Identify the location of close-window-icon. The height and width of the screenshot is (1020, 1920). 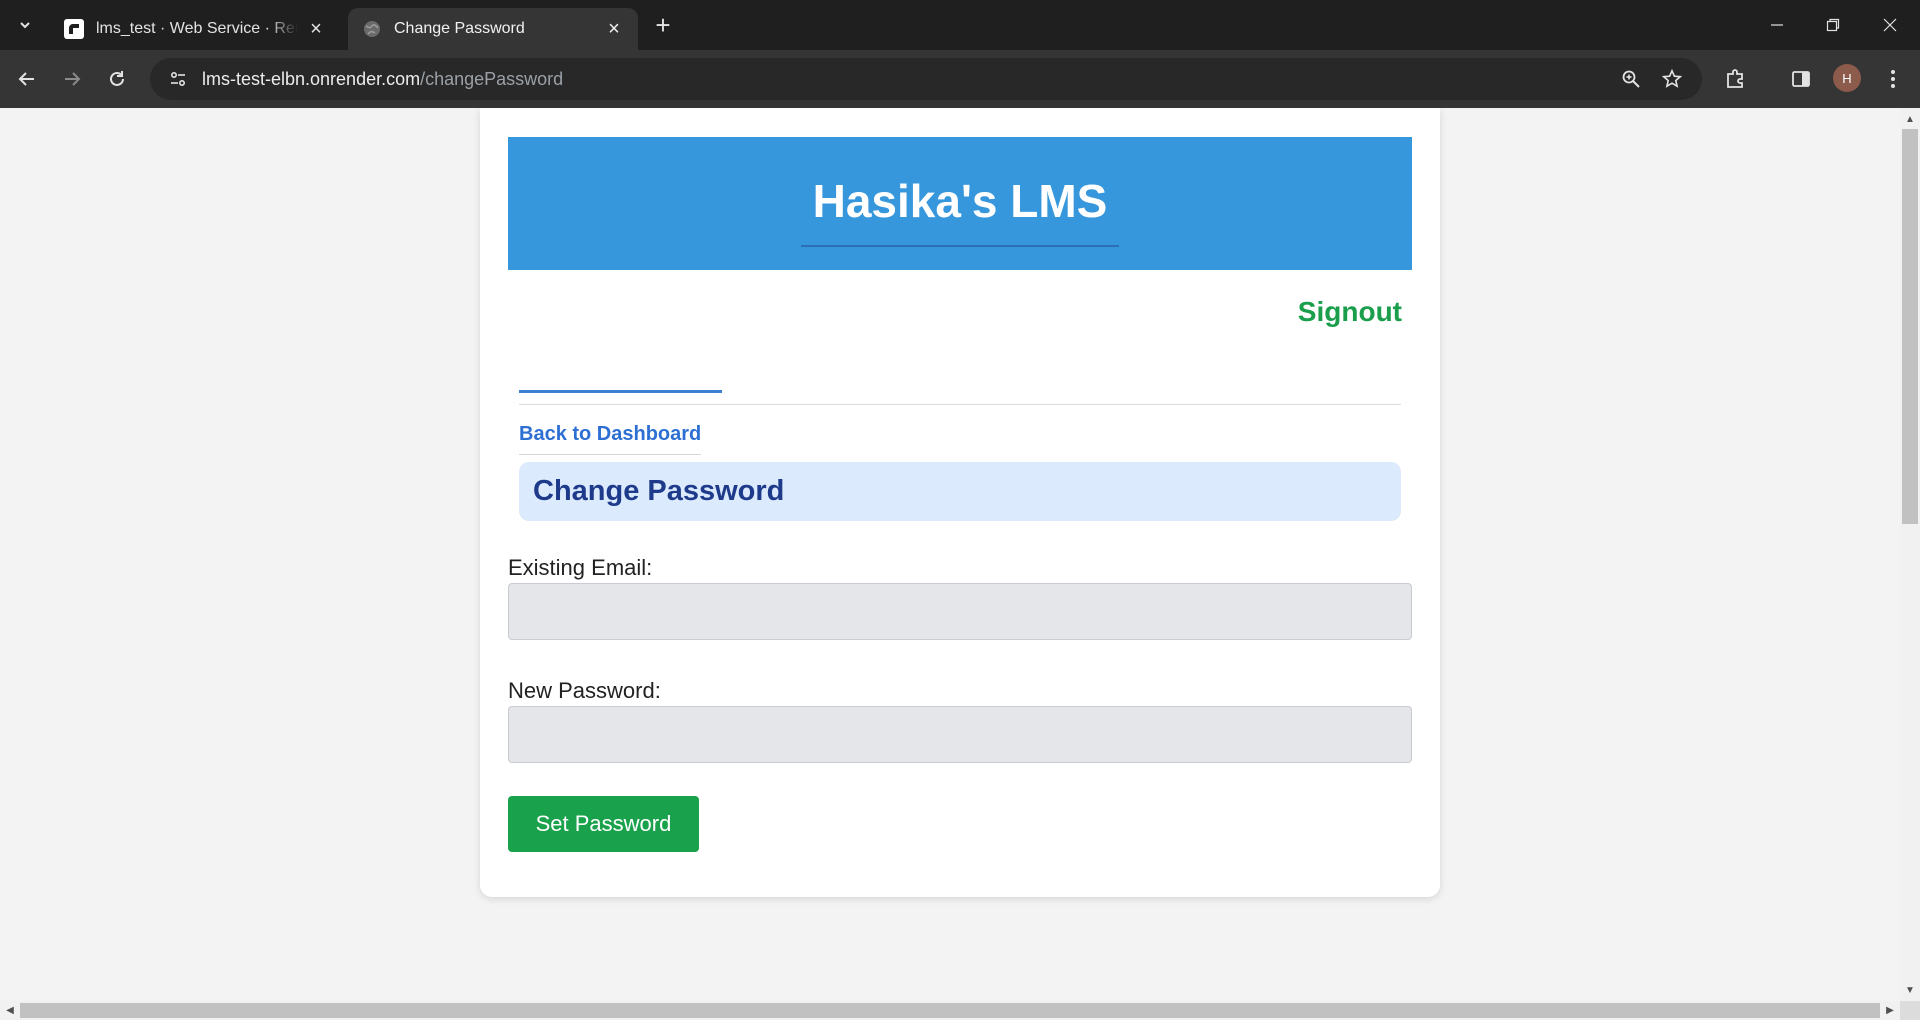
(1890, 25).